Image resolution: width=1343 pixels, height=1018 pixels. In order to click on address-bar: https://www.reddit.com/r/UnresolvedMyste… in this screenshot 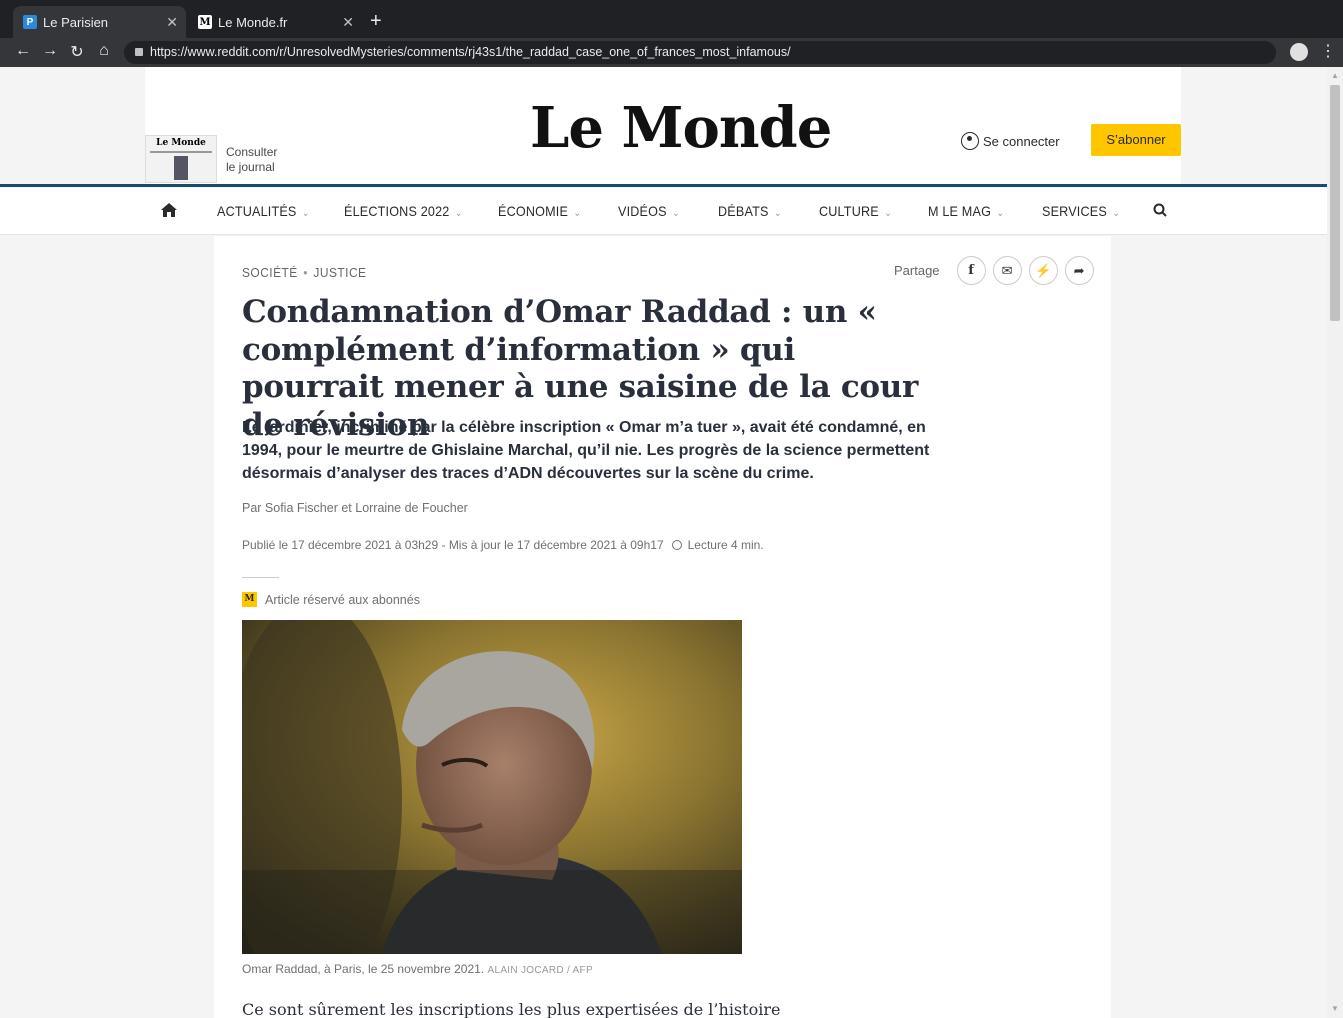, I will do `click(700, 52)`.